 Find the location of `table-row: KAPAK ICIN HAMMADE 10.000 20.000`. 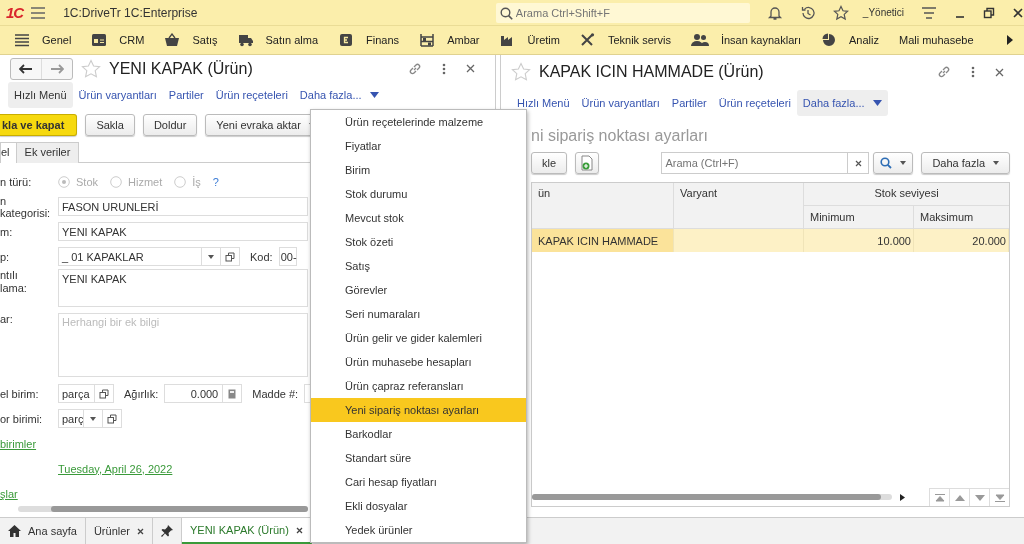

table-row: KAPAK ICIN HAMMADE 10.000 20.000 is located at coordinates (770, 240).